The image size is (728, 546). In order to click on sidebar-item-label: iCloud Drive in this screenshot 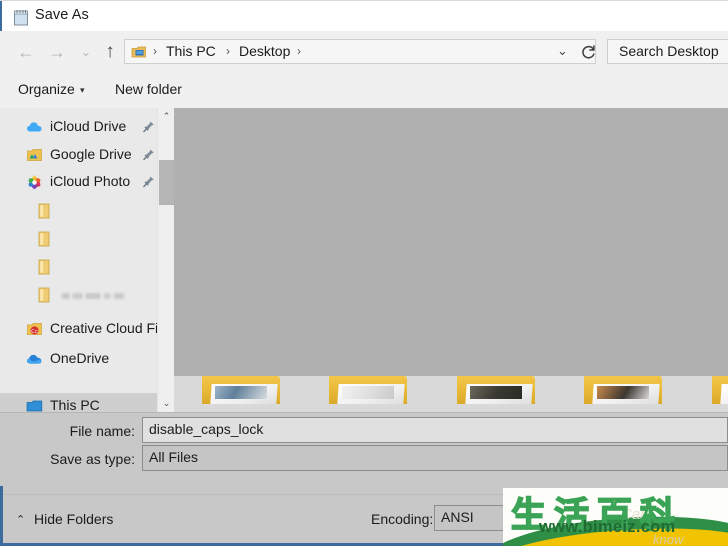, I will do `click(88, 126)`.